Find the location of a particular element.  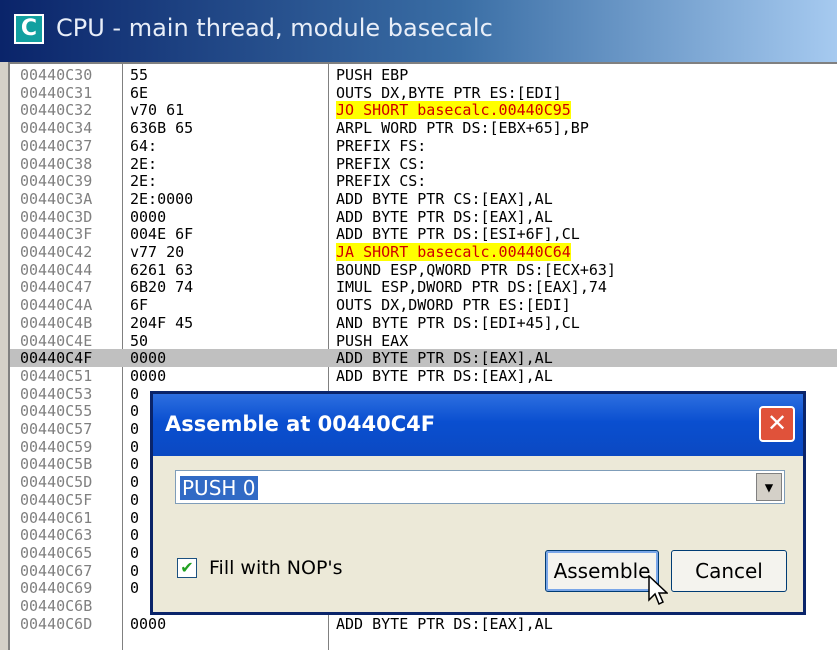

jump-arrow-icon: v is located at coordinates (135, 110).